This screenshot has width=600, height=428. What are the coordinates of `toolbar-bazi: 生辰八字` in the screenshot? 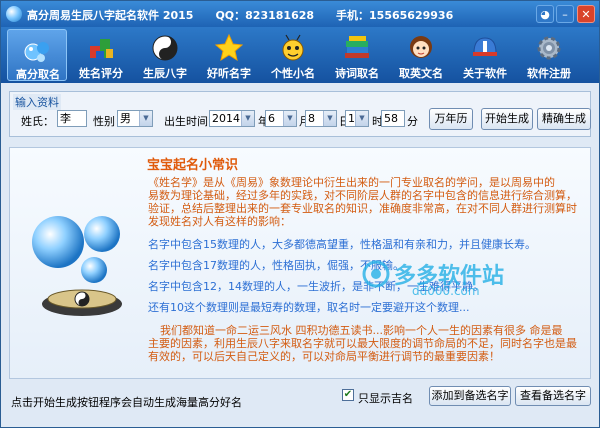 It's located at (165, 55).